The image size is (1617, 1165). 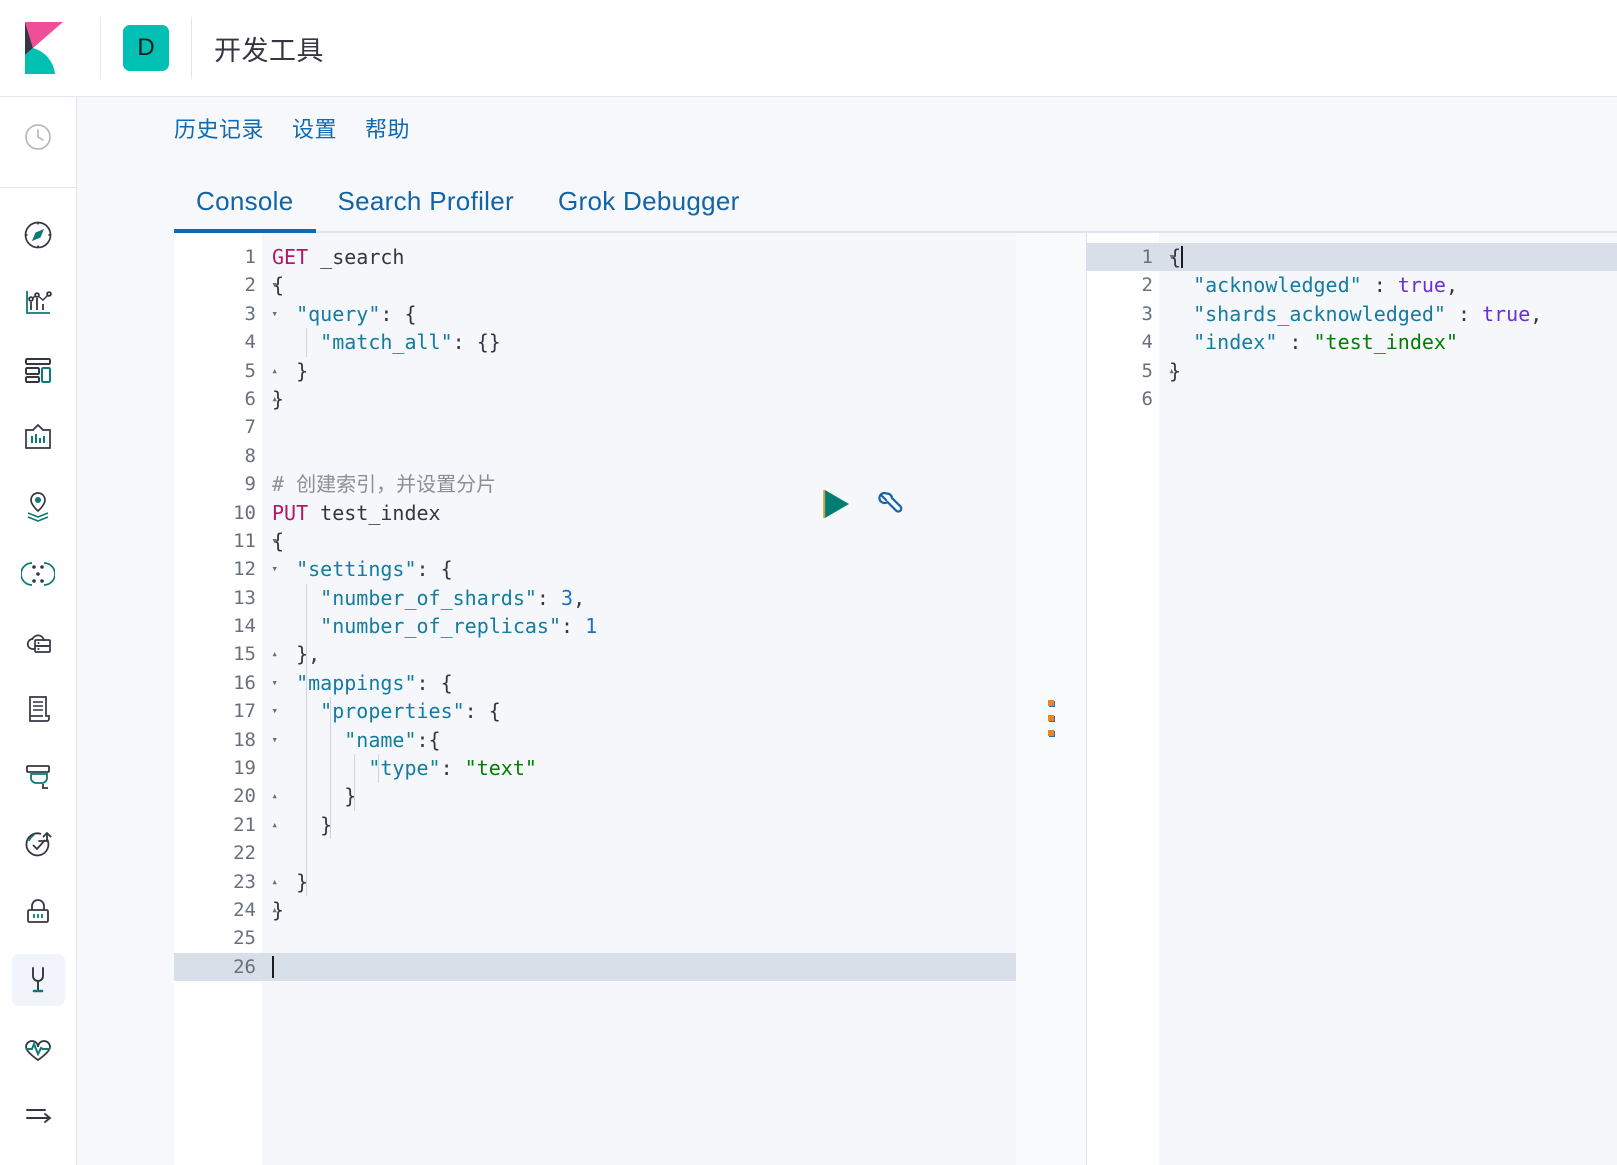 I want to click on gutter-line: 1 ▾, so click(x=1131, y=257).